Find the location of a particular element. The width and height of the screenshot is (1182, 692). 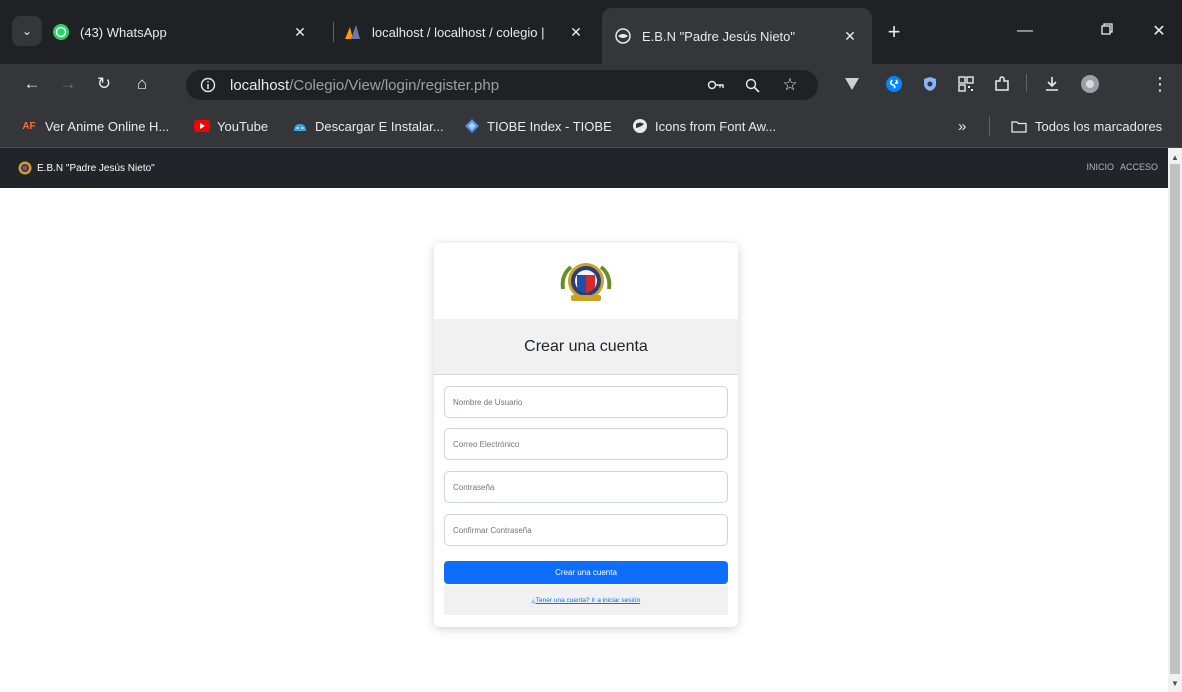

forward-button: → is located at coordinates (68, 84).